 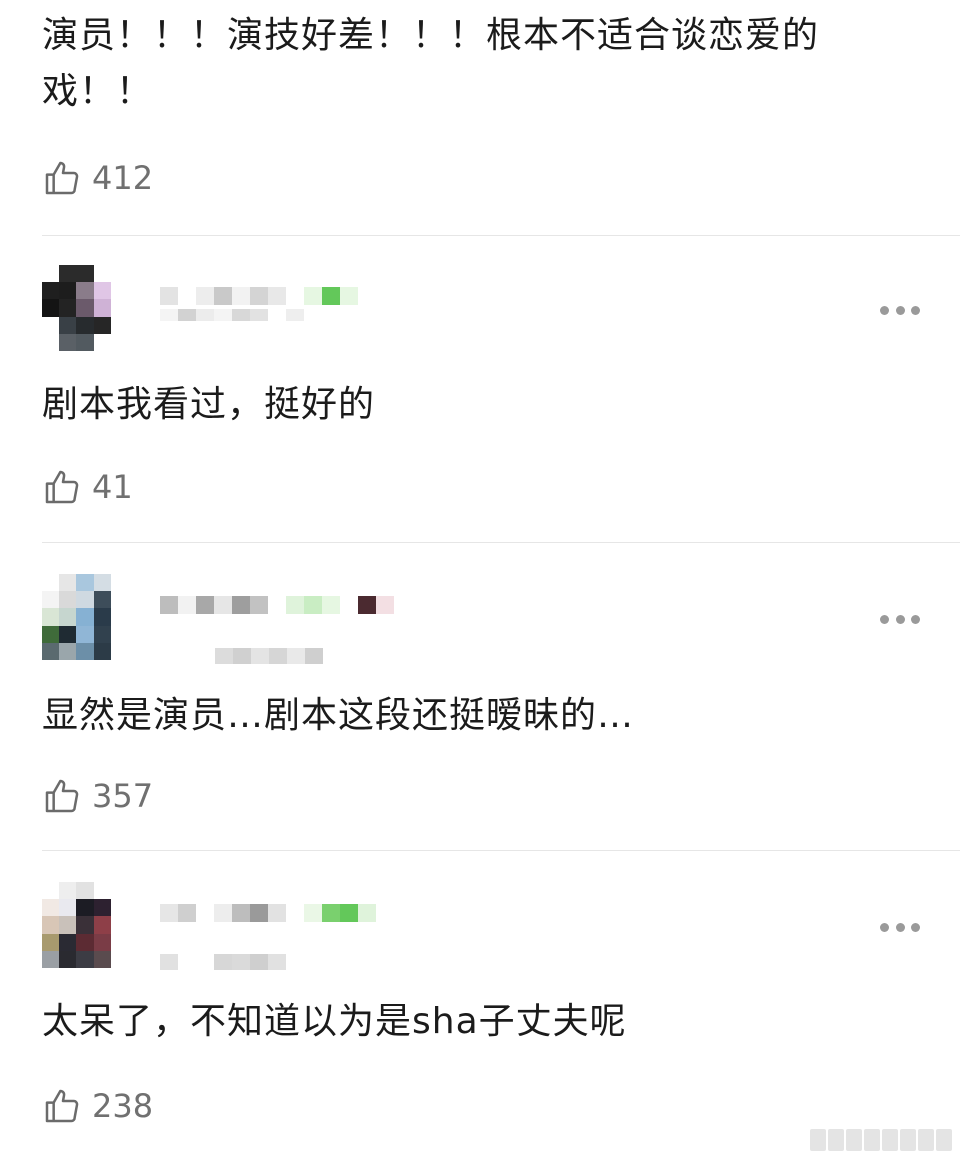 What do you see at coordinates (123, 796) in the screenshot?
I see `like-count: 357` at bounding box center [123, 796].